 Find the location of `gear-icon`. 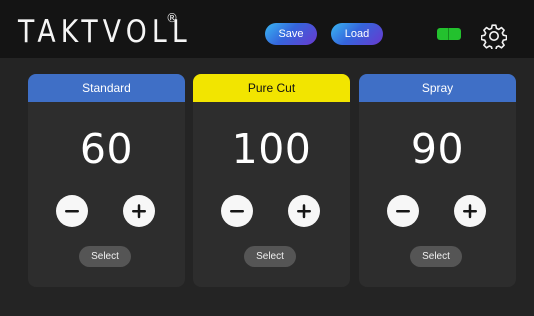

gear-icon is located at coordinates (494, 37).